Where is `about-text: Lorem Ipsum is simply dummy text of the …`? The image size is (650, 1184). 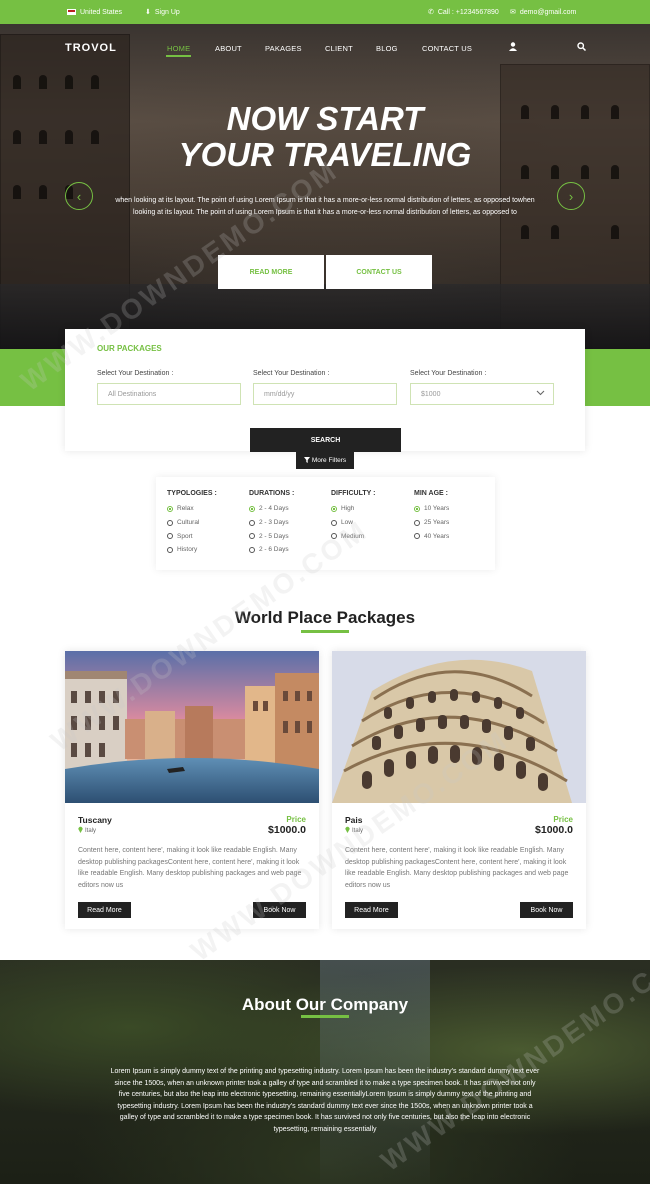
about-text: Lorem Ipsum is simply dummy text of the … is located at coordinates (325, 1100).